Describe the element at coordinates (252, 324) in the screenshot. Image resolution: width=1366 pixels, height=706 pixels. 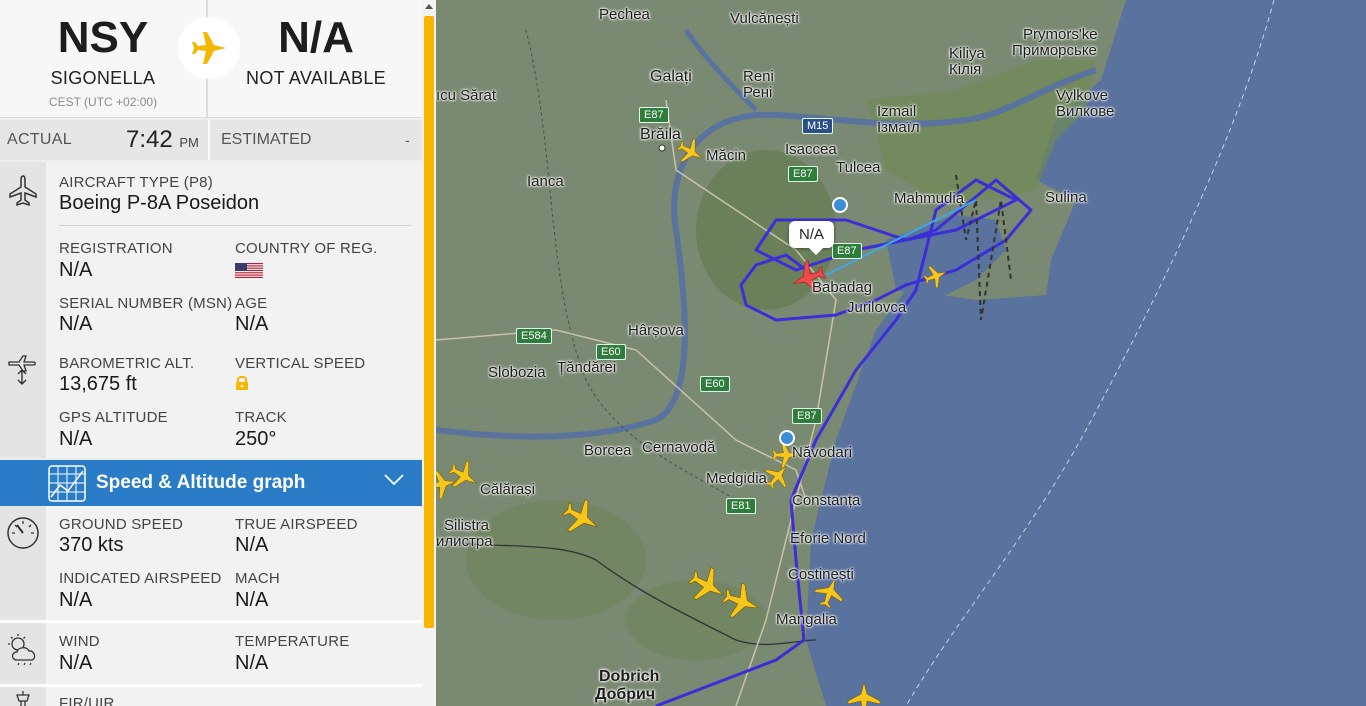
I see `age-value: N/A` at that location.